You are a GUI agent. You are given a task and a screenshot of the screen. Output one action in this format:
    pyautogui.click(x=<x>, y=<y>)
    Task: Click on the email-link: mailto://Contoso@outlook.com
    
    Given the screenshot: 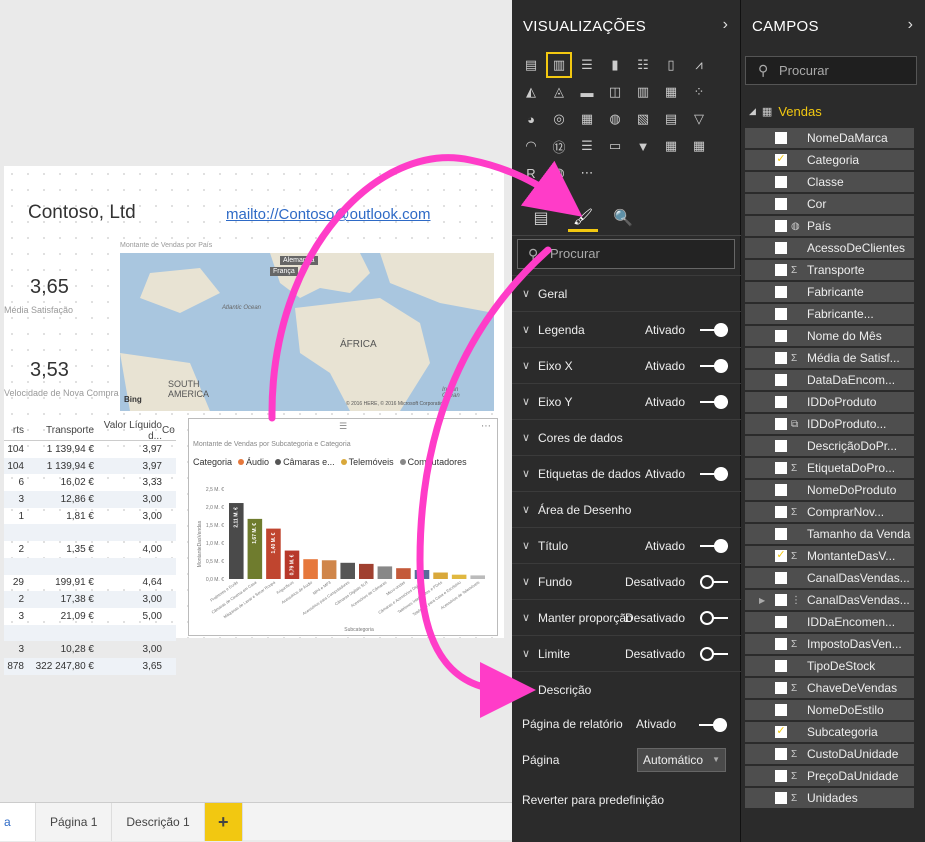 What is the action you would take?
    pyautogui.click(x=328, y=214)
    